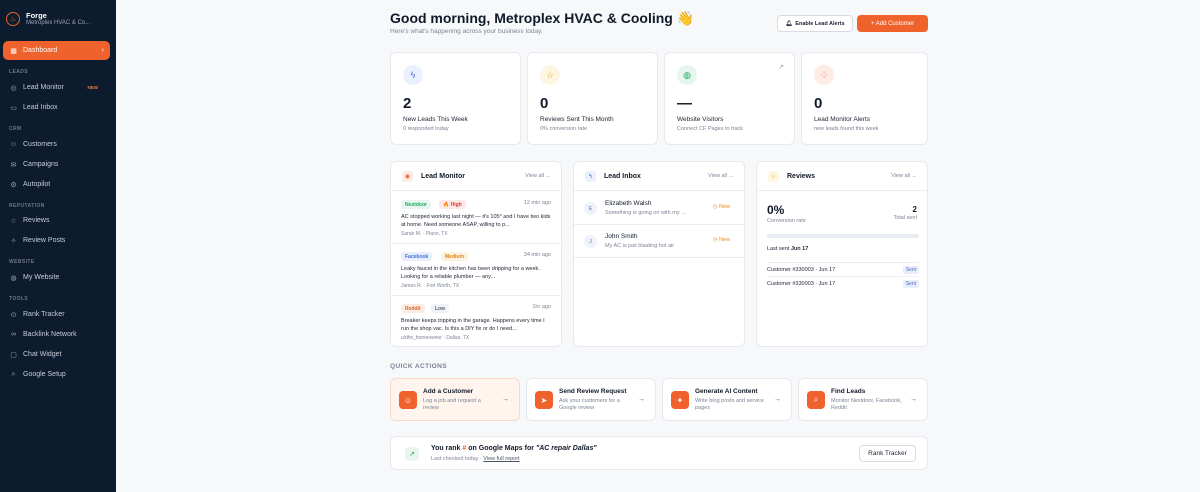  What do you see at coordinates (659, 176) in the screenshot?
I see `panel-header: ϟ Lead Inbox View all →` at bounding box center [659, 176].